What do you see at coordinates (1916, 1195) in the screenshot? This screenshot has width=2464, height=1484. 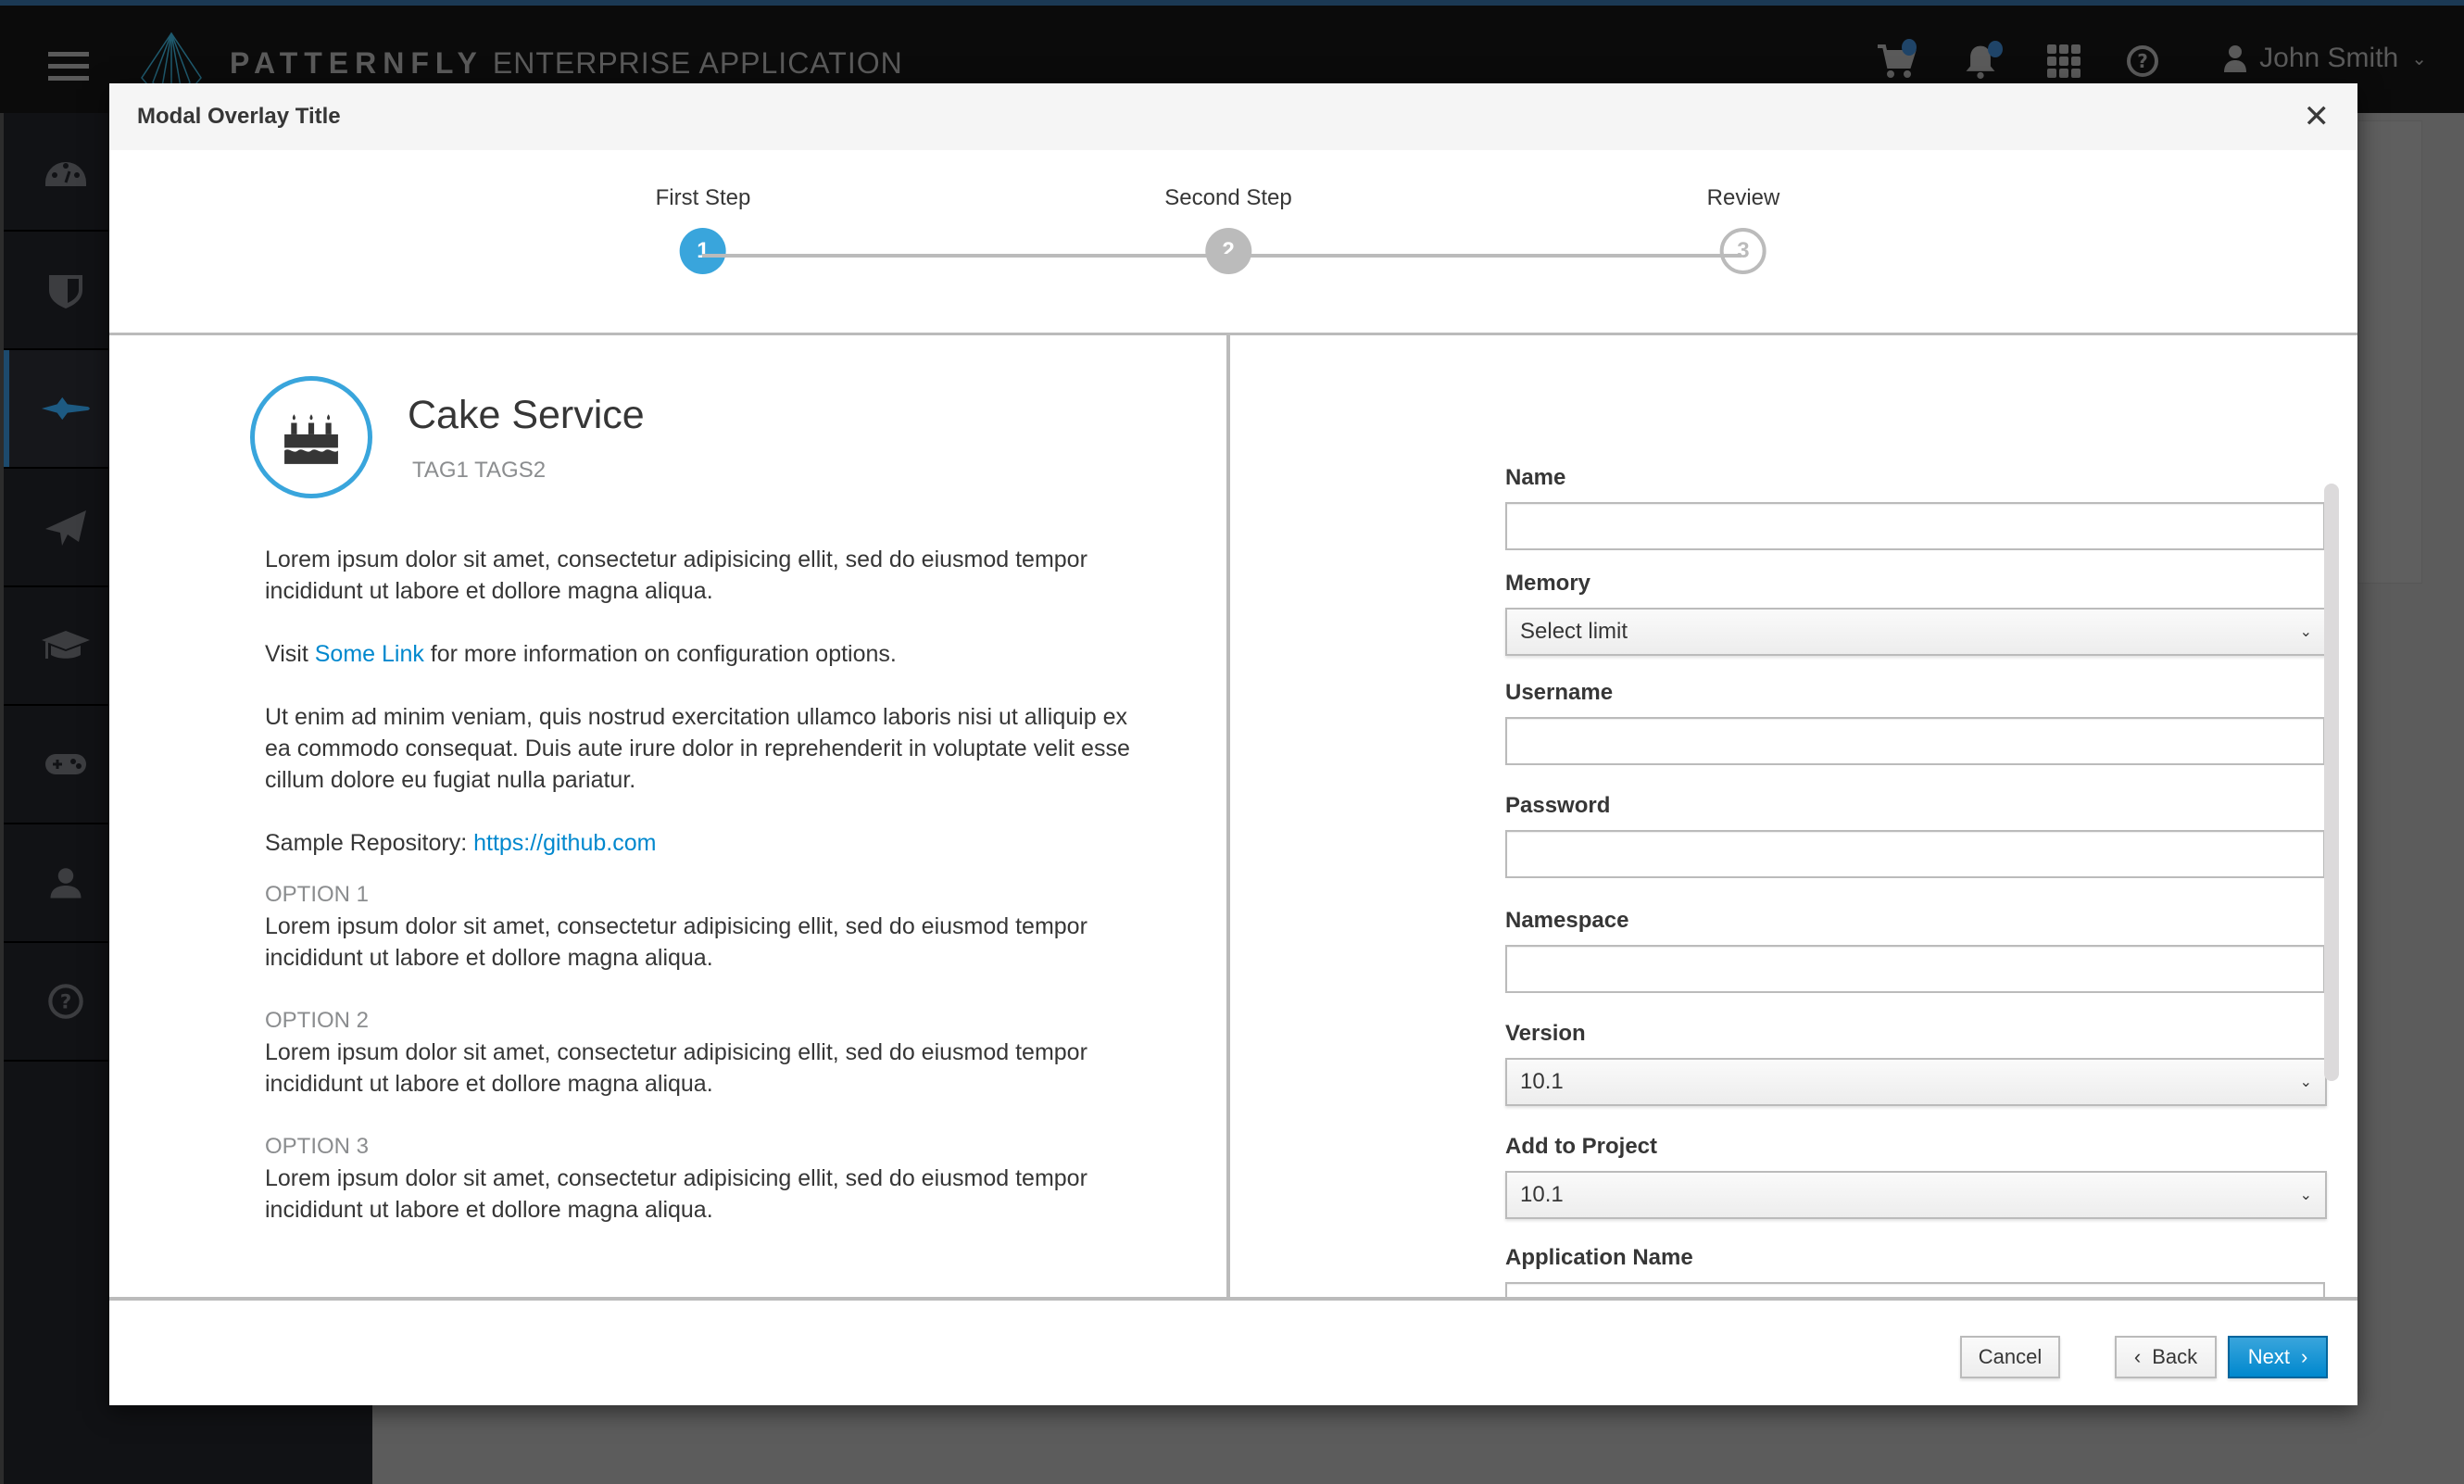 I see `project-select: 10.1 ⌄` at bounding box center [1916, 1195].